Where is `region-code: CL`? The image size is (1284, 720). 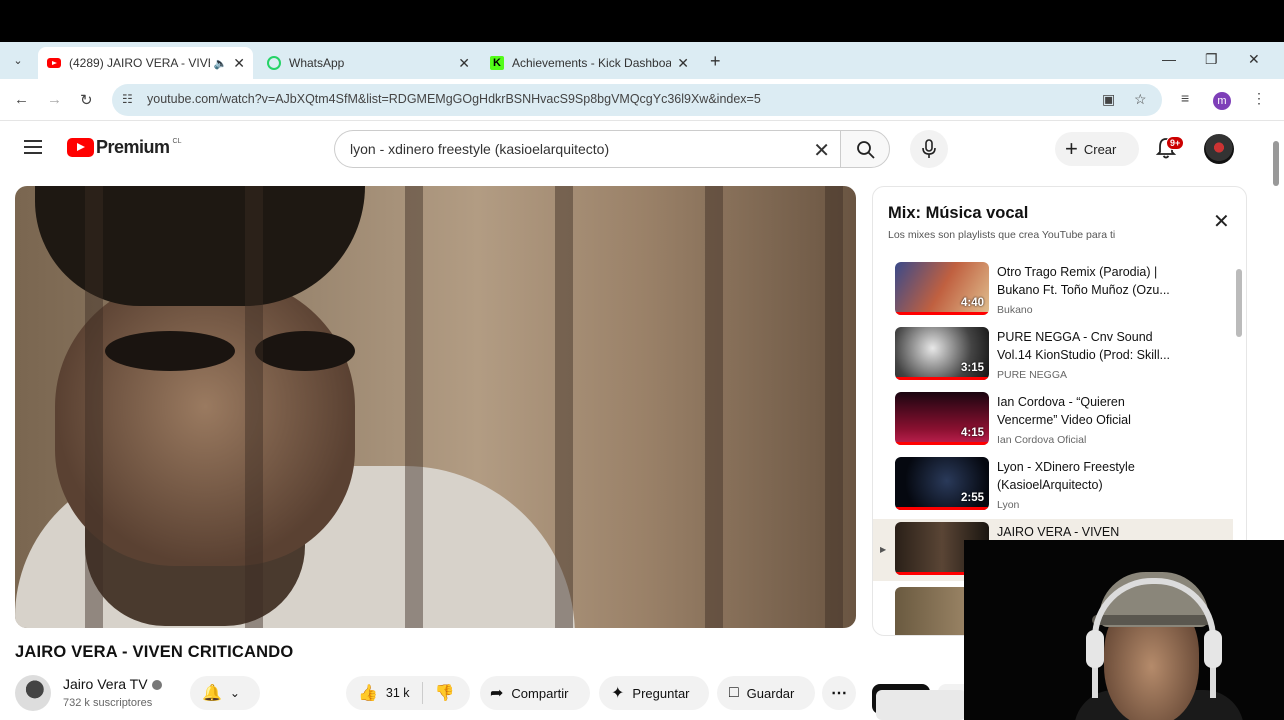 region-code: CL is located at coordinates (177, 141).